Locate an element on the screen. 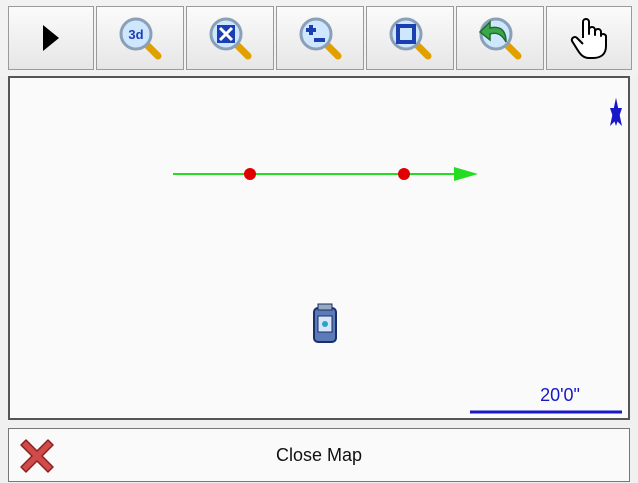 The width and height of the screenshot is (638, 483). footer-bar: Close Map is located at coordinates (319, 455).